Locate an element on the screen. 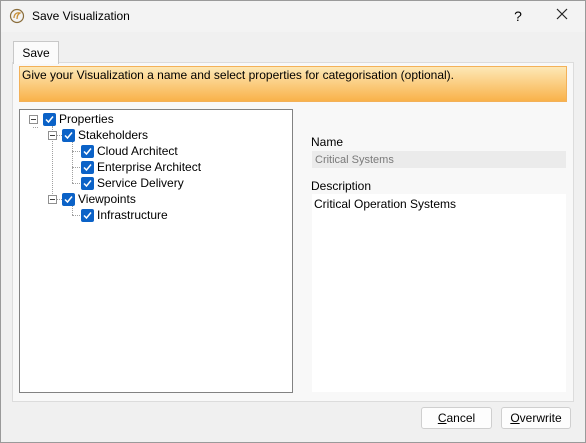 Image resolution: width=586 pixels, height=443 pixels. close-icon is located at coordinates (562, 14).